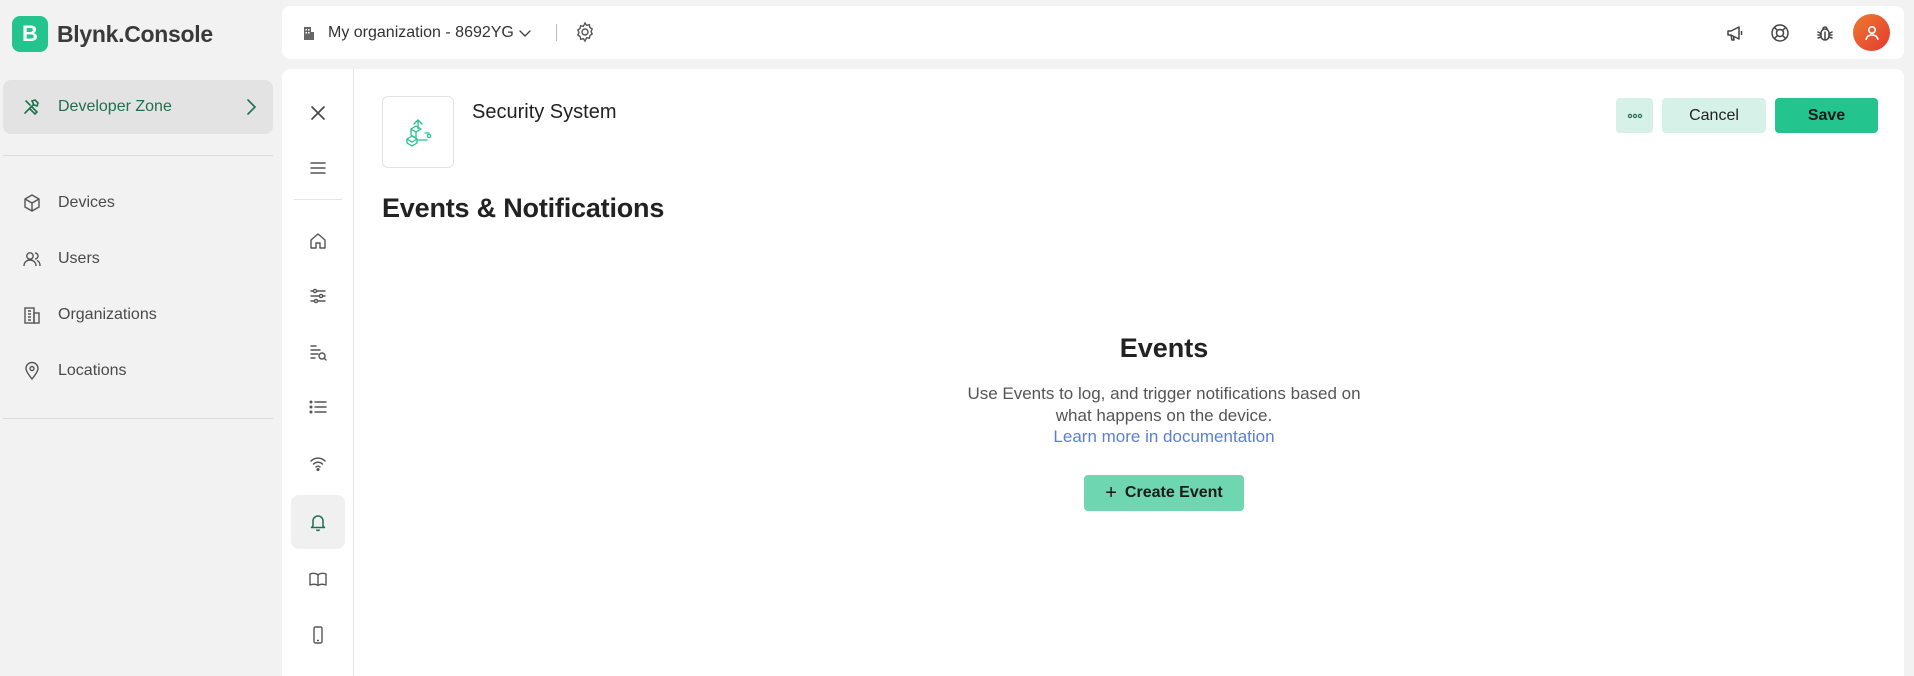 This screenshot has width=1914, height=676. What do you see at coordinates (1735, 33) in the screenshot?
I see `megaphone-icon` at bounding box center [1735, 33].